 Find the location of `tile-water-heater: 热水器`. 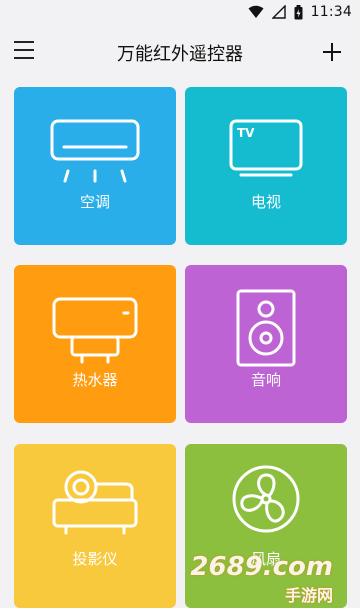

tile-water-heater: 热水器 is located at coordinates (95, 344).